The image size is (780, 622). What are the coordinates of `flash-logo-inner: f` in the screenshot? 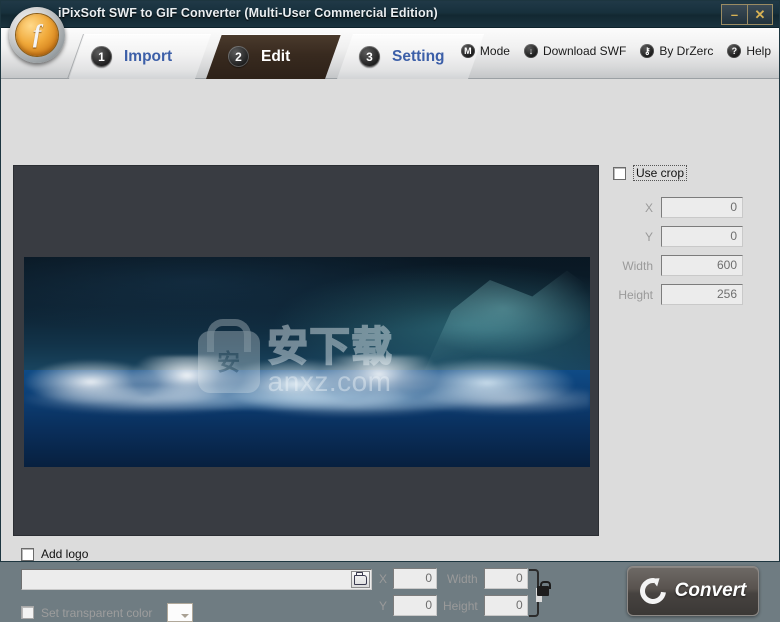 It's located at (37, 35).